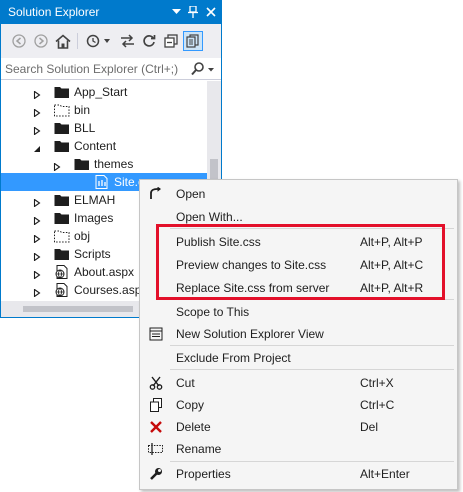 This screenshot has height=492, width=463. I want to click on tree-item-label: bin, so click(82, 110).